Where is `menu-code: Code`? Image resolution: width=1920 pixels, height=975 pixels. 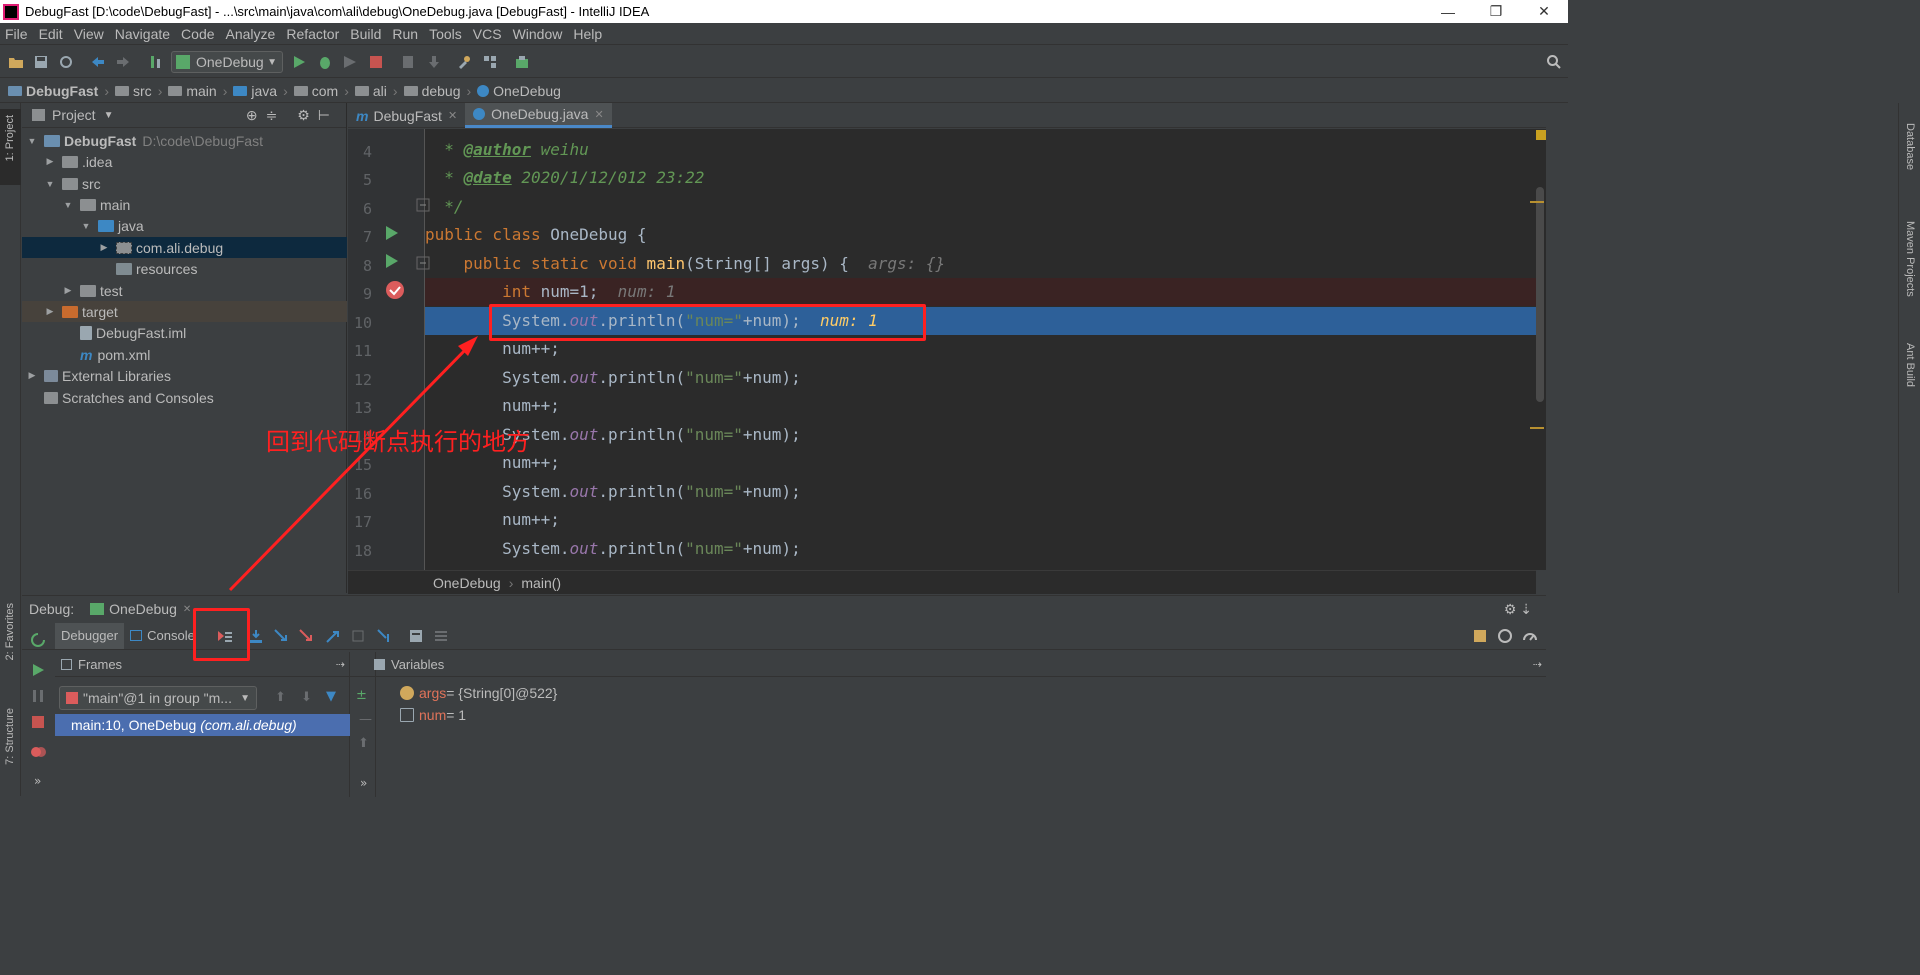 menu-code: Code is located at coordinates (197, 34).